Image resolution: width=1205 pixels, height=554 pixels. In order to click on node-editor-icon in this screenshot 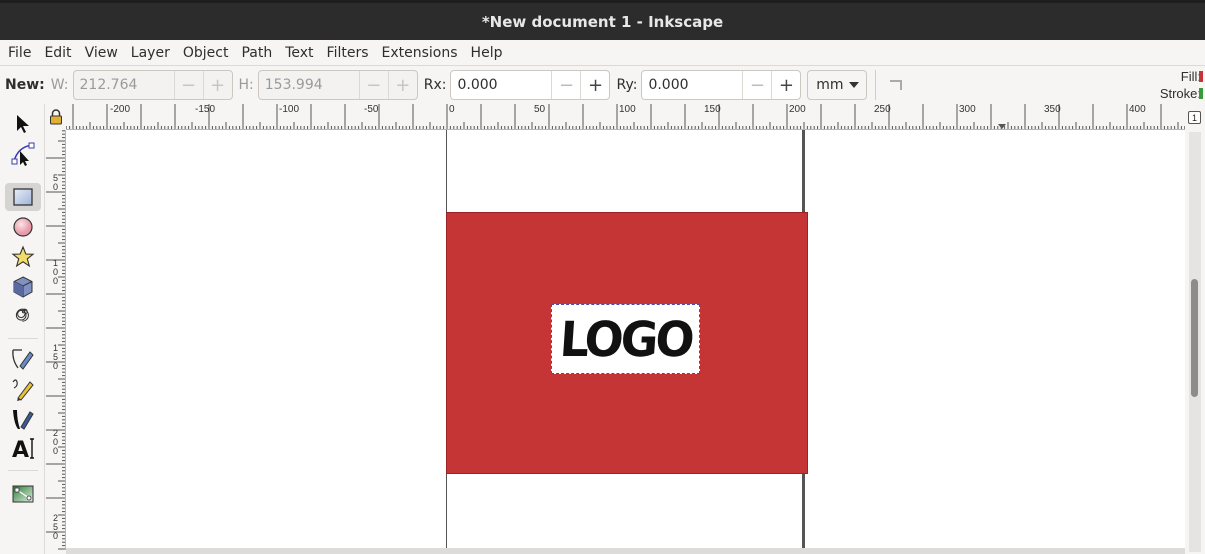, I will do `click(23, 154)`.